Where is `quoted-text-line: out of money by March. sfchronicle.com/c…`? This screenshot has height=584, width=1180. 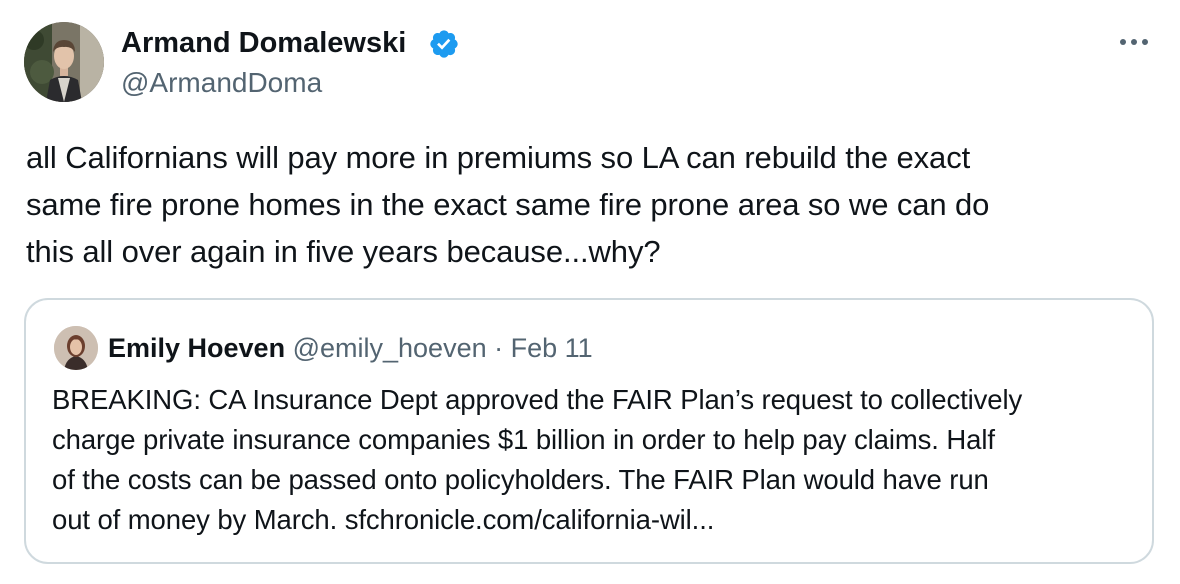
quoted-text-line: out of money by March. sfchronicle.com/c… is located at coordinates (383, 519).